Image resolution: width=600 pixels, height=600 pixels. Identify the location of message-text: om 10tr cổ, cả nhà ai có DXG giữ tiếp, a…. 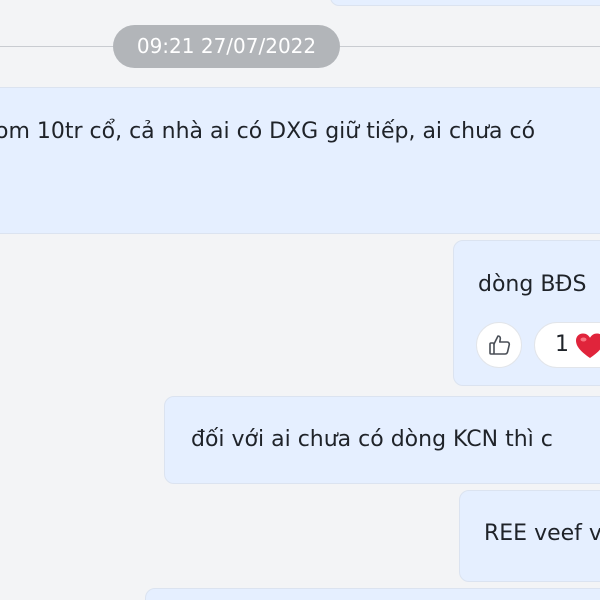
(268, 131).